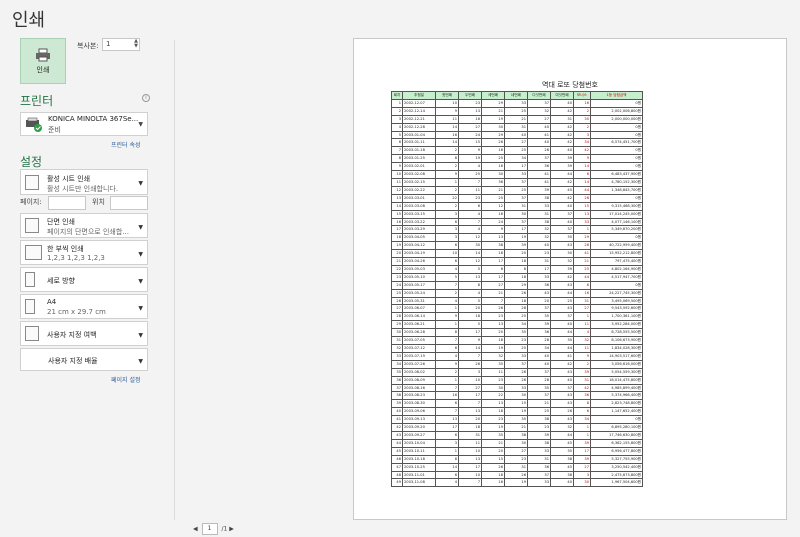  Describe the element at coordinates (516, 127) in the screenshot. I see `table-cell: 31` at that location.